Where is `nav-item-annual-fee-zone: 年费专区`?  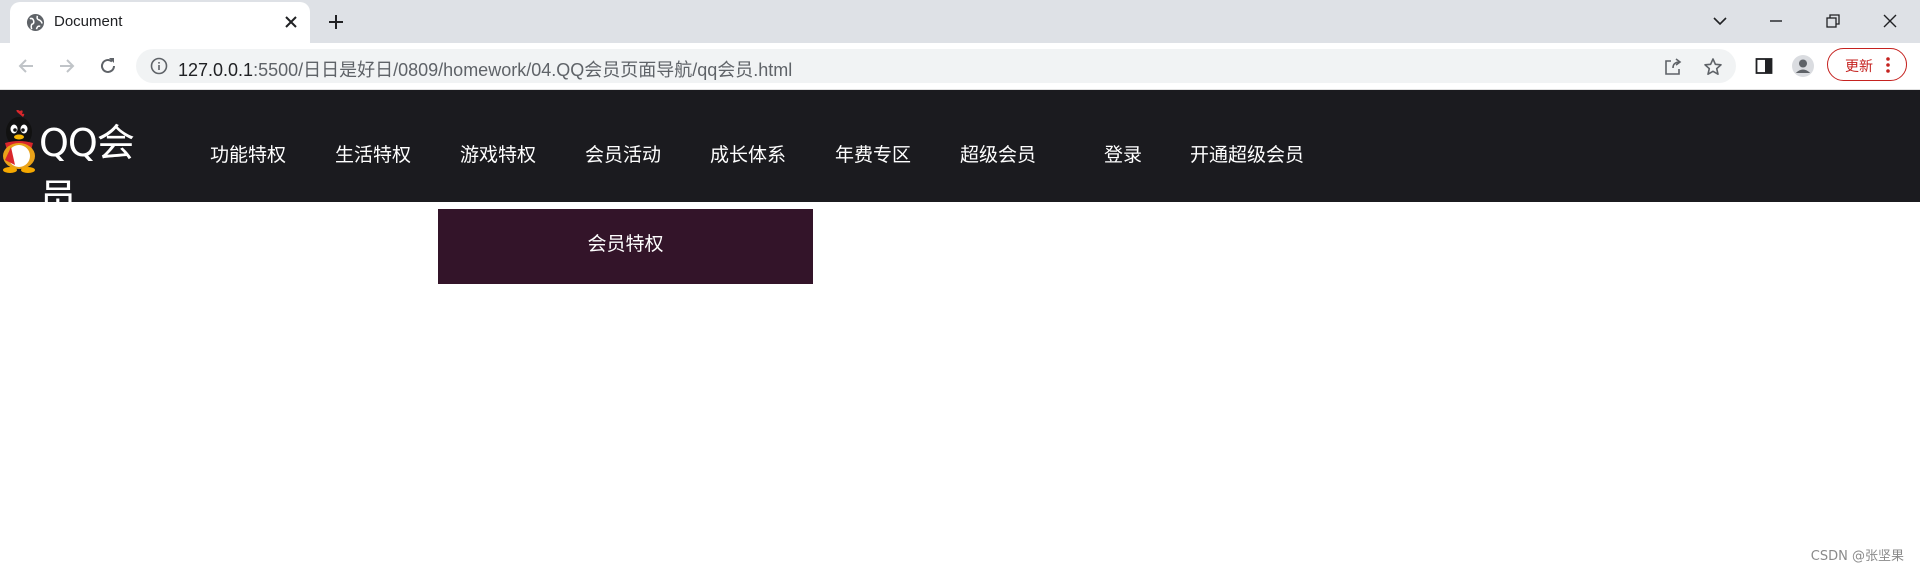
nav-item-annual-fee-zone: 年费专区 is located at coordinates (873, 153).